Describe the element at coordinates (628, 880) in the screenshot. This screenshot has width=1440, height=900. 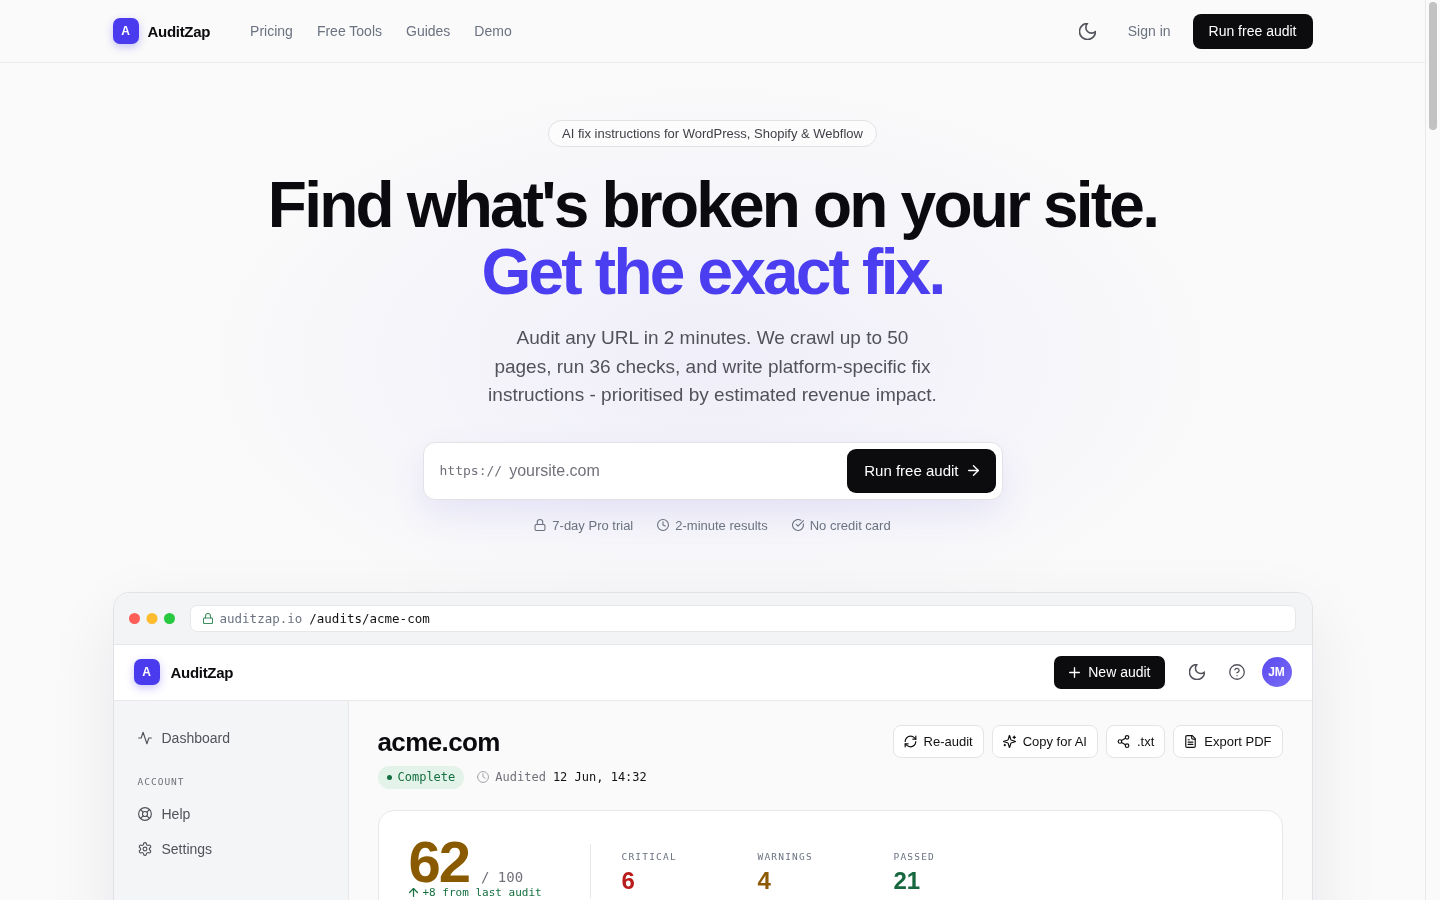
I see `metric-value: 6` at that location.